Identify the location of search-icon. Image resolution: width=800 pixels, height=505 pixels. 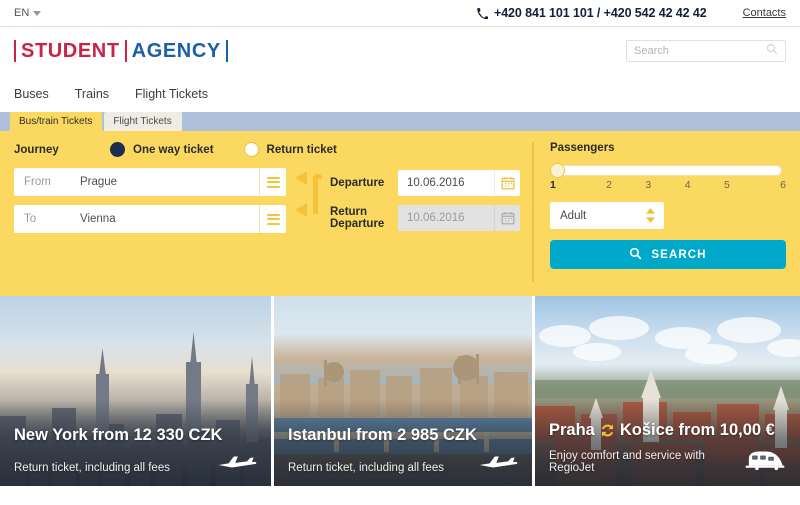
(772, 51).